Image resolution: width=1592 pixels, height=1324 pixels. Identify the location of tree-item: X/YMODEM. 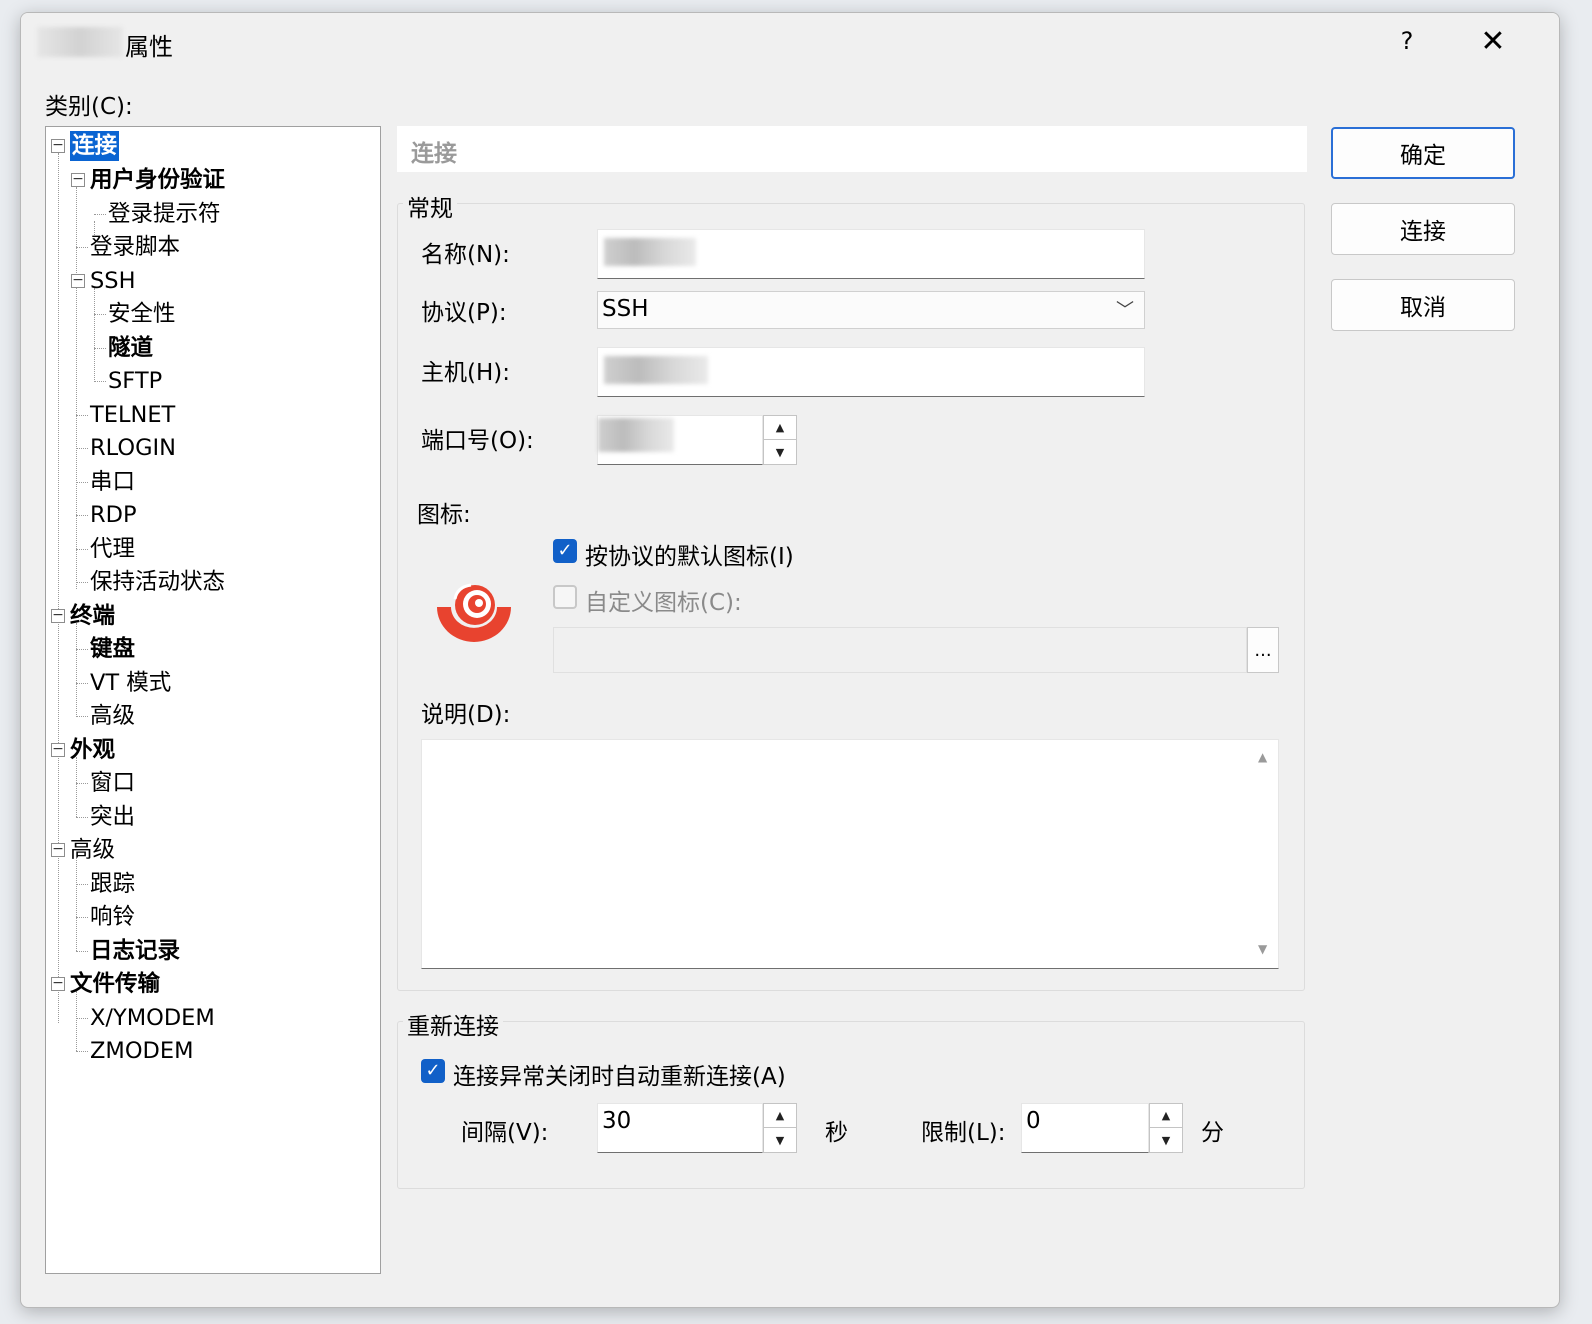
(152, 1018).